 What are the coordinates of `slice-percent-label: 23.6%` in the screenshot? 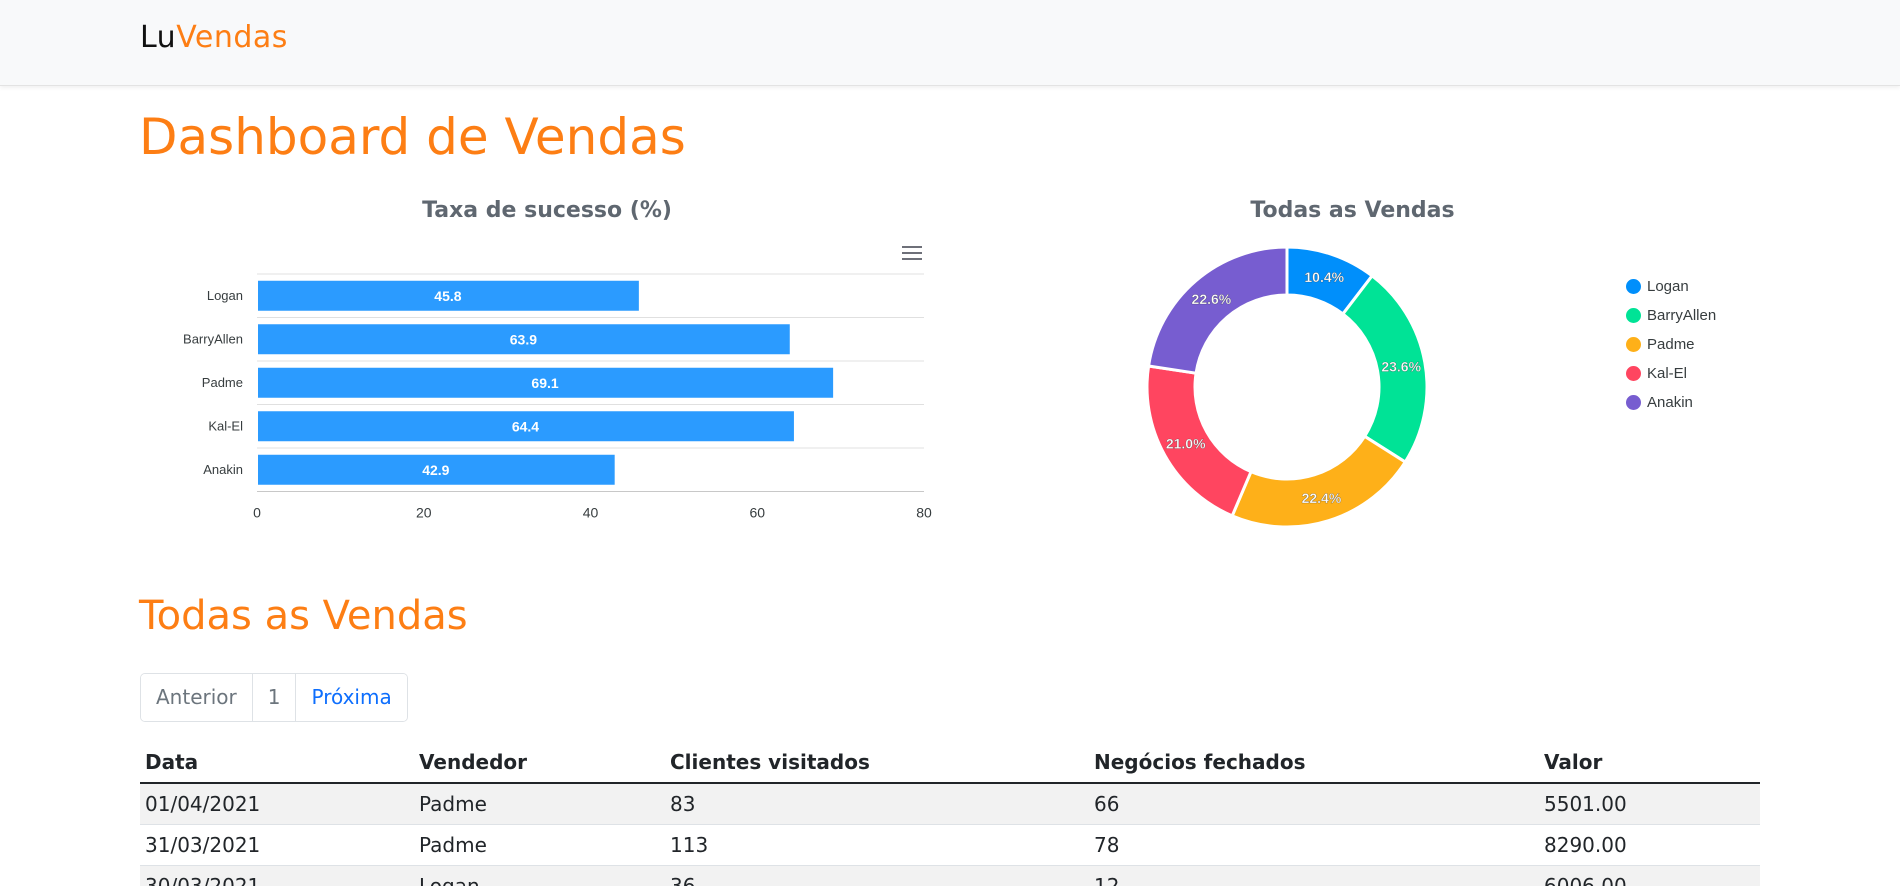 It's located at (1401, 367).